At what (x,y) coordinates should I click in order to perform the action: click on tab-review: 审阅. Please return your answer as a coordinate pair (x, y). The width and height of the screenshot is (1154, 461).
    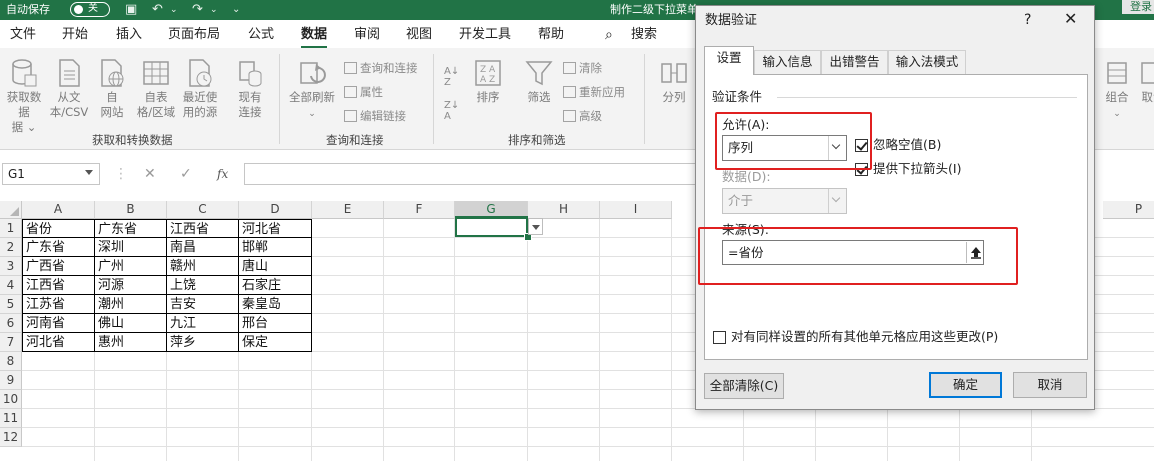
    Looking at the image, I should click on (367, 35).